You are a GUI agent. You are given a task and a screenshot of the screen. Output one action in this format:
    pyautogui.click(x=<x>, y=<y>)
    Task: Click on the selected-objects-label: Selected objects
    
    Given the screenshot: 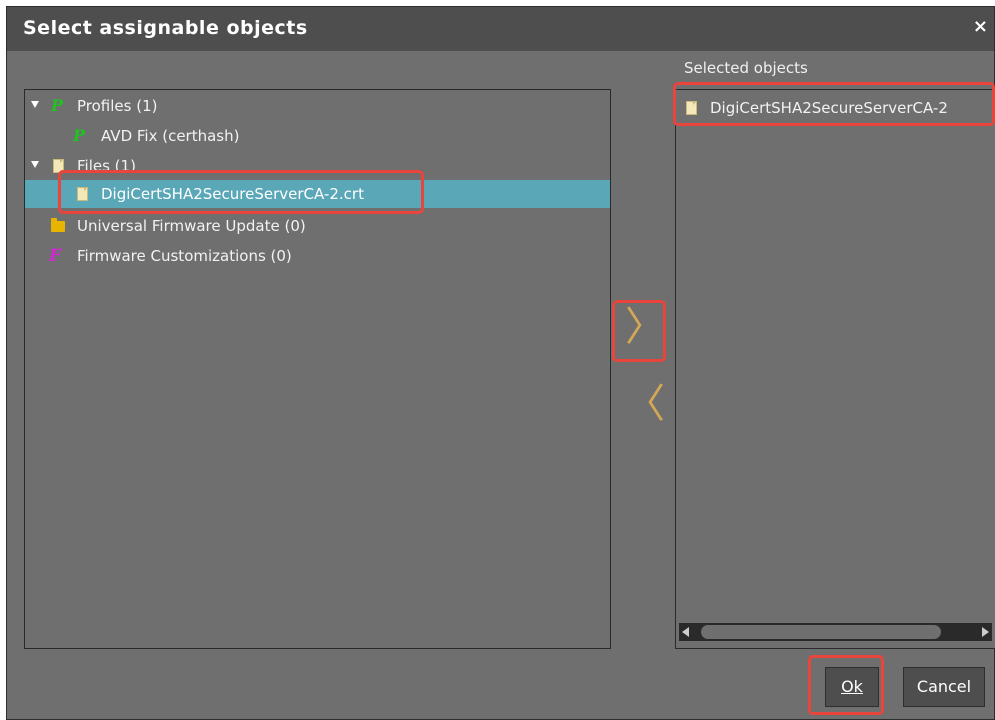 What is the action you would take?
    pyautogui.click(x=746, y=68)
    